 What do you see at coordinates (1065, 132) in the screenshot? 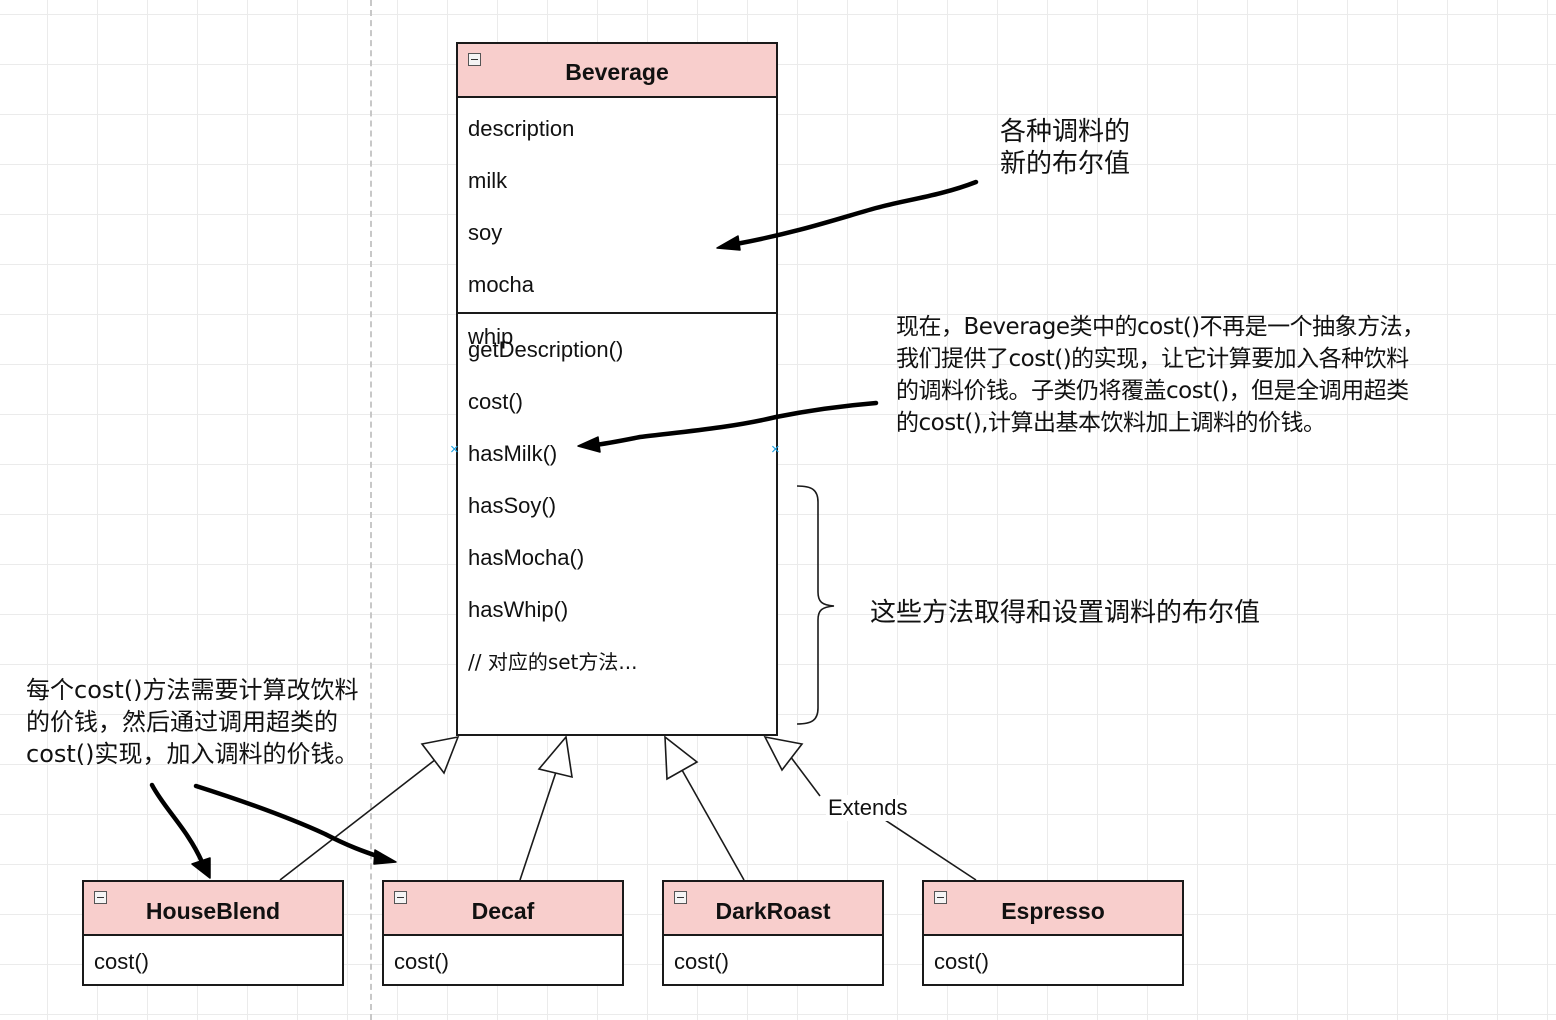
I see `booleans-note-line: 各种调料的` at bounding box center [1065, 132].